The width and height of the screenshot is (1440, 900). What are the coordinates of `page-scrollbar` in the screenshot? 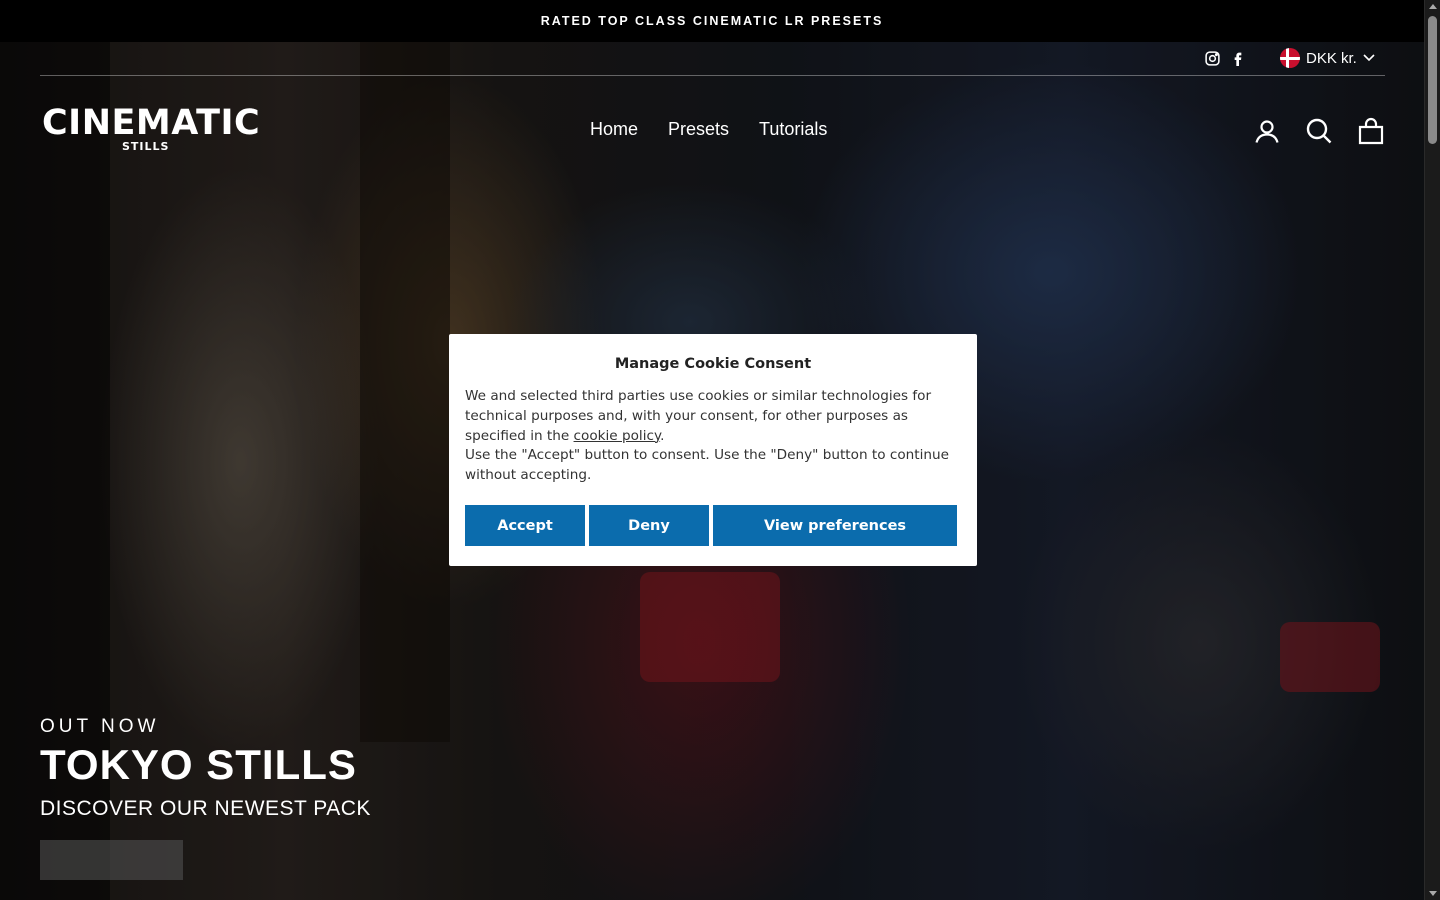 It's located at (1432, 450).